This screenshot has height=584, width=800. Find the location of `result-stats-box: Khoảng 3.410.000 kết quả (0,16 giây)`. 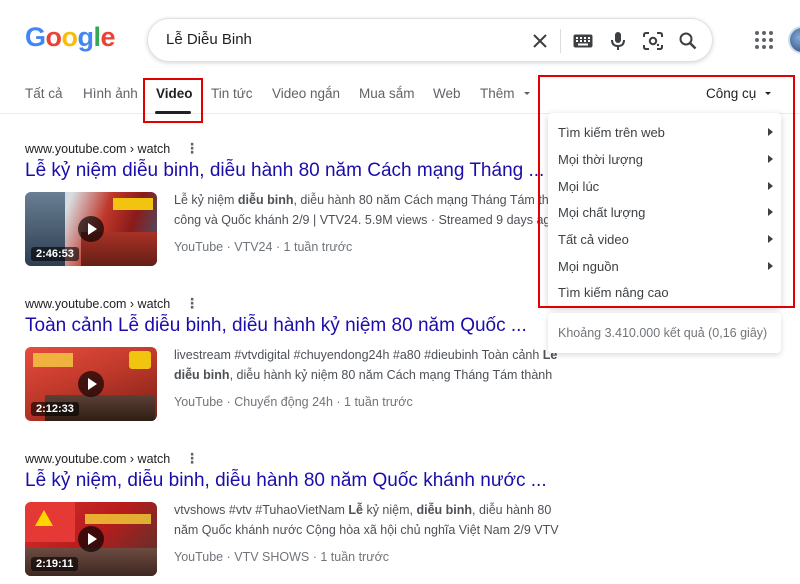

result-stats-box: Khoảng 3.410.000 kết quả (0,16 giây) is located at coordinates (664, 333).